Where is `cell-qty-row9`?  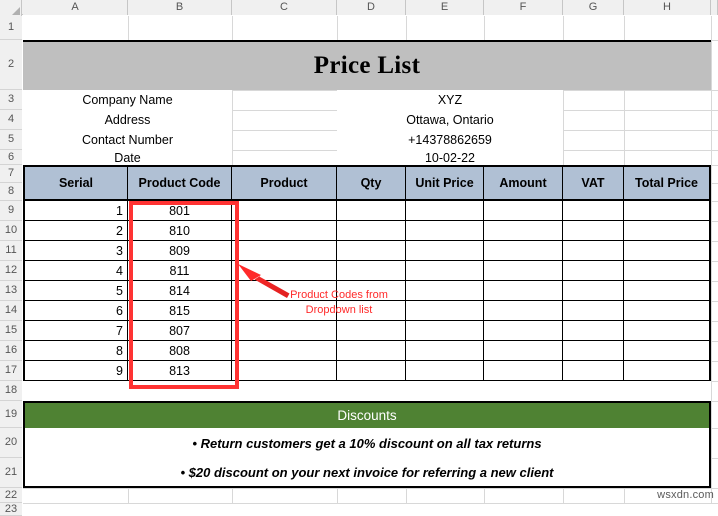
cell-qty-row9 is located at coordinates (371, 371).